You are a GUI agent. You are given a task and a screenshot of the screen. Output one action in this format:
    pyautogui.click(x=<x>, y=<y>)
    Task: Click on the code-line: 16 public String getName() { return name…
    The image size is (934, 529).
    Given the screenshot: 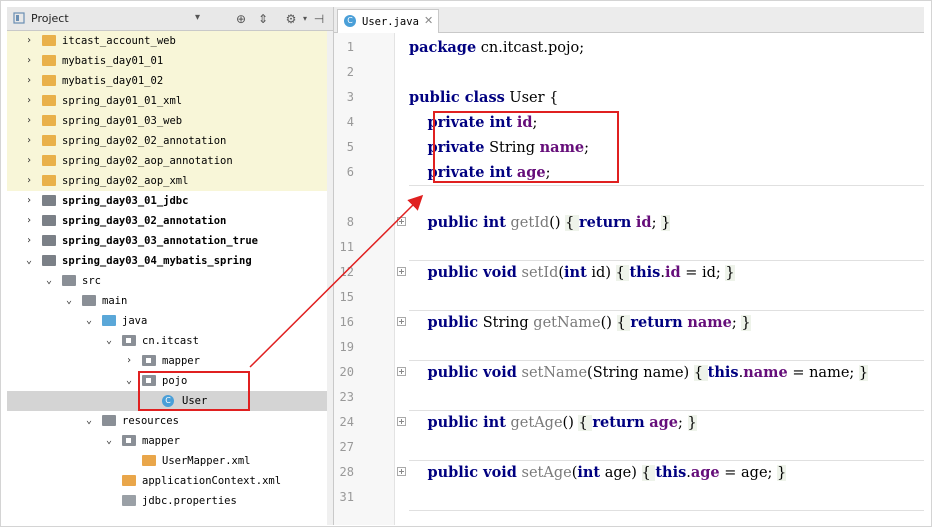 What is the action you would take?
    pyautogui.click(x=629, y=322)
    